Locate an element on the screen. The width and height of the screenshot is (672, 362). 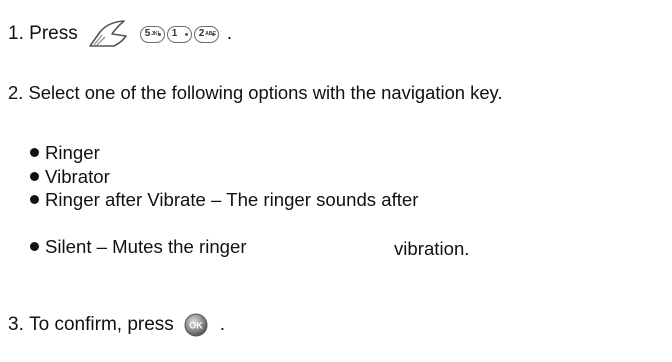
svg-text: OK is located at coordinates (196, 326).